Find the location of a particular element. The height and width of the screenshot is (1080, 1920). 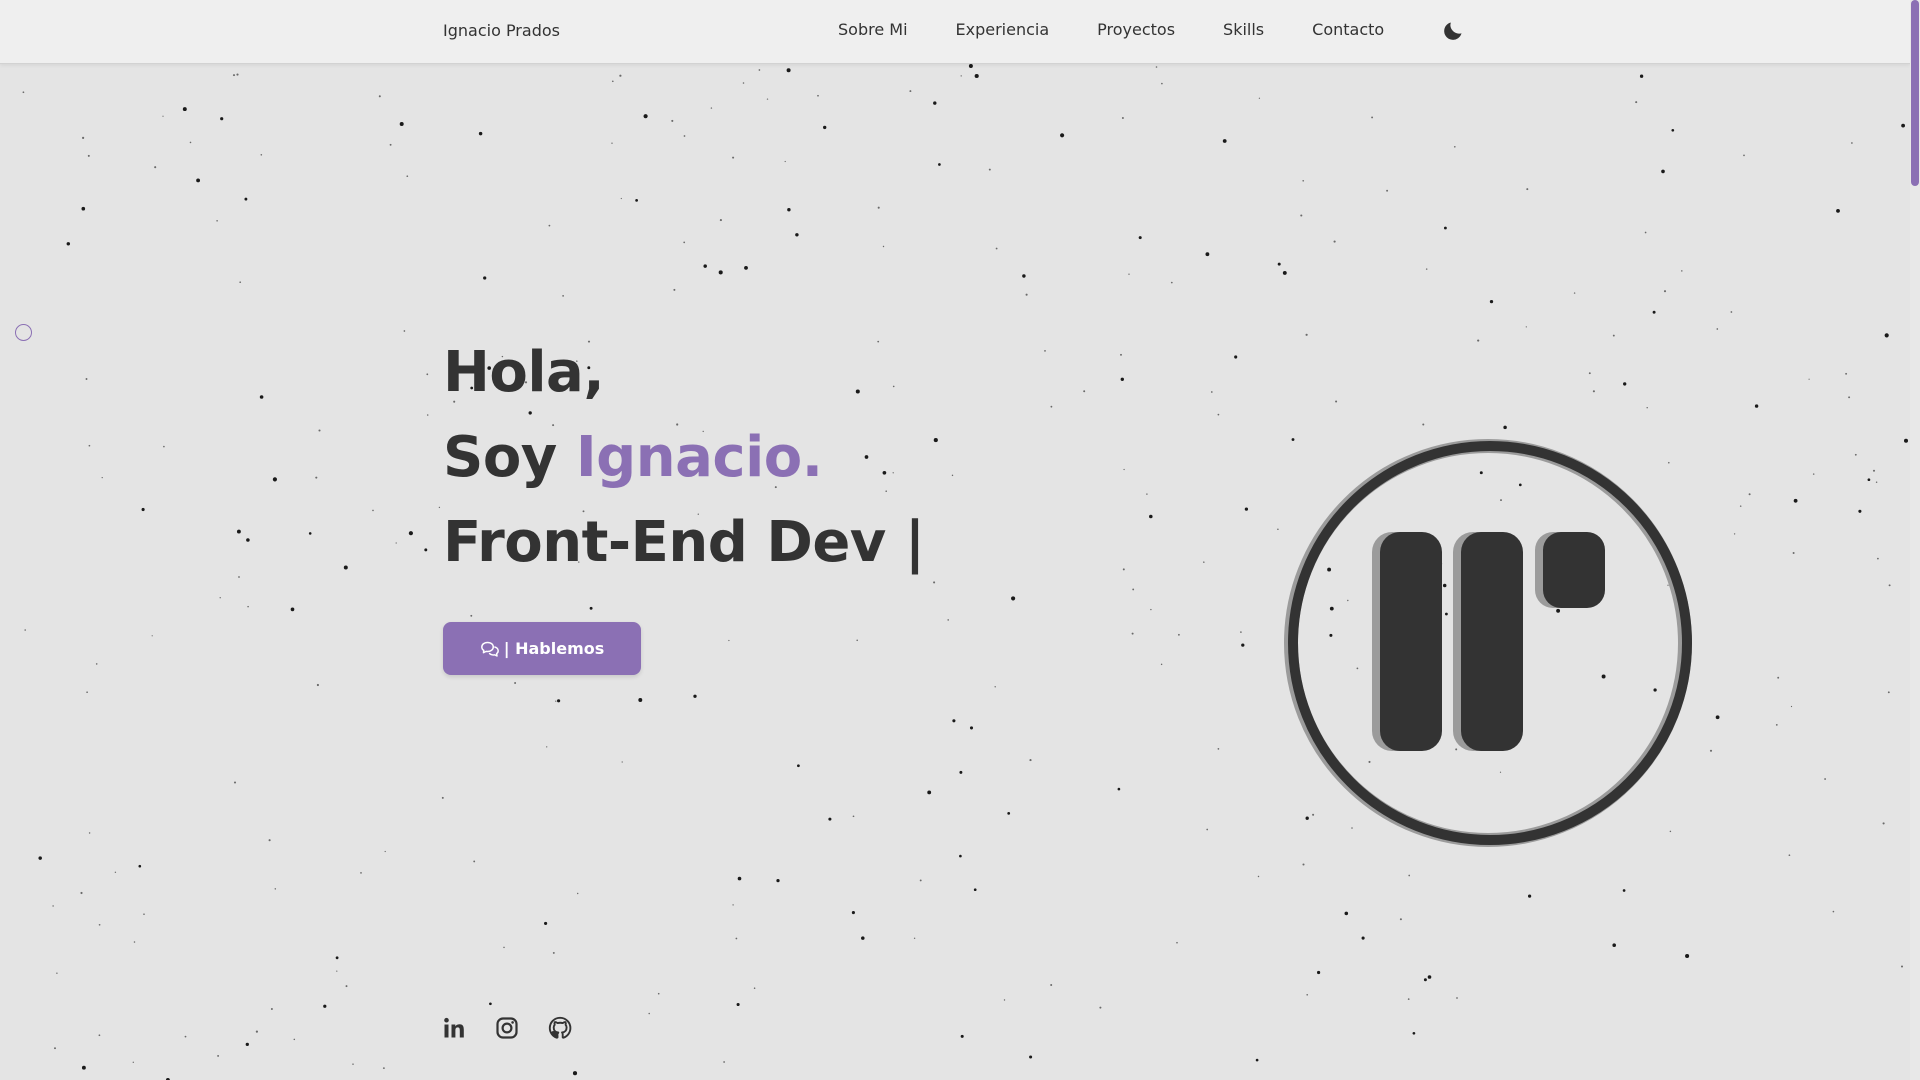

brand-link: Ignacio Prados is located at coordinates (501, 30).